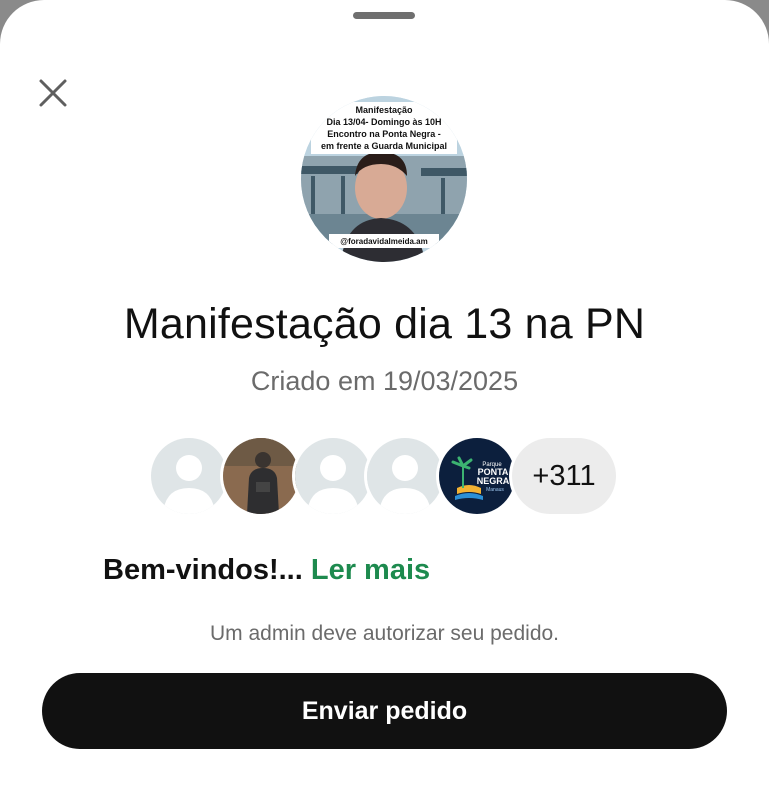 The width and height of the screenshot is (769, 800). What do you see at coordinates (564, 476) in the screenshot?
I see `member-count-badge: +311` at bounding box center [564, 476].